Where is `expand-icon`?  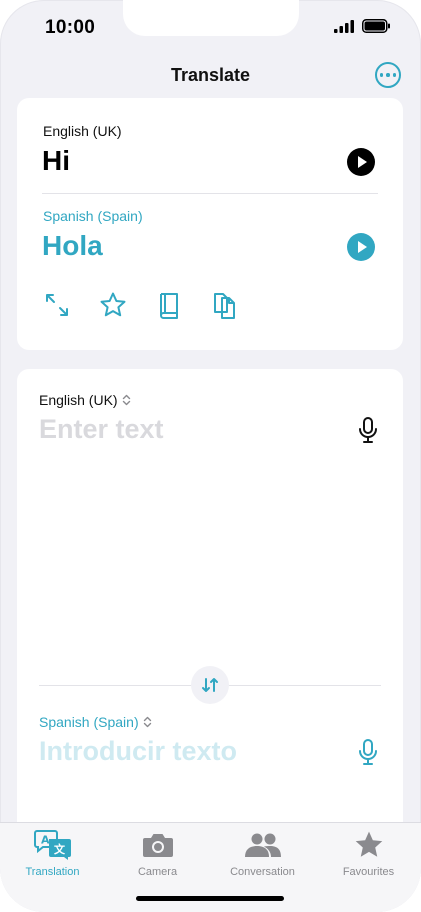
expand-icon is located at coordinates (57, 305).